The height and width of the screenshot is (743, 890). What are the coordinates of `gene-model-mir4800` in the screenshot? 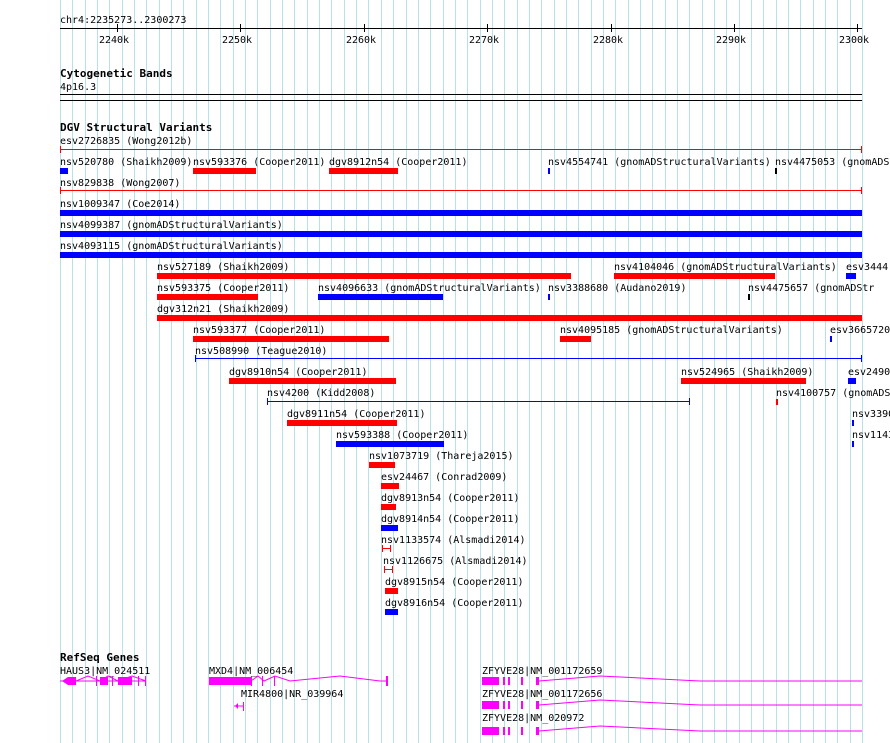 It's located at (239, 706).